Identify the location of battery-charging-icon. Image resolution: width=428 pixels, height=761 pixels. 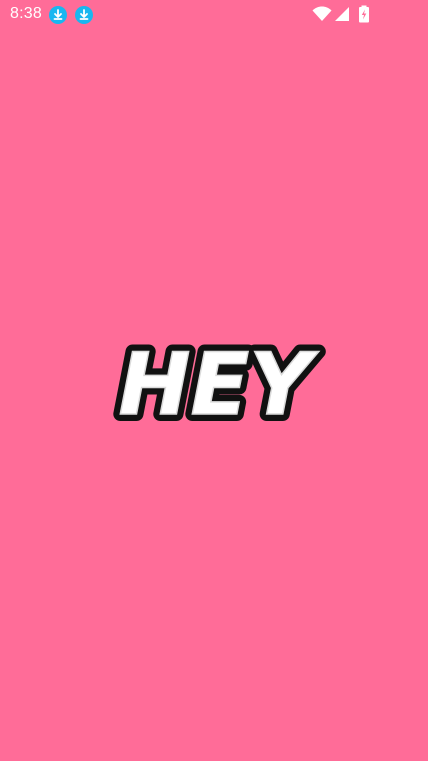
(364, 16).